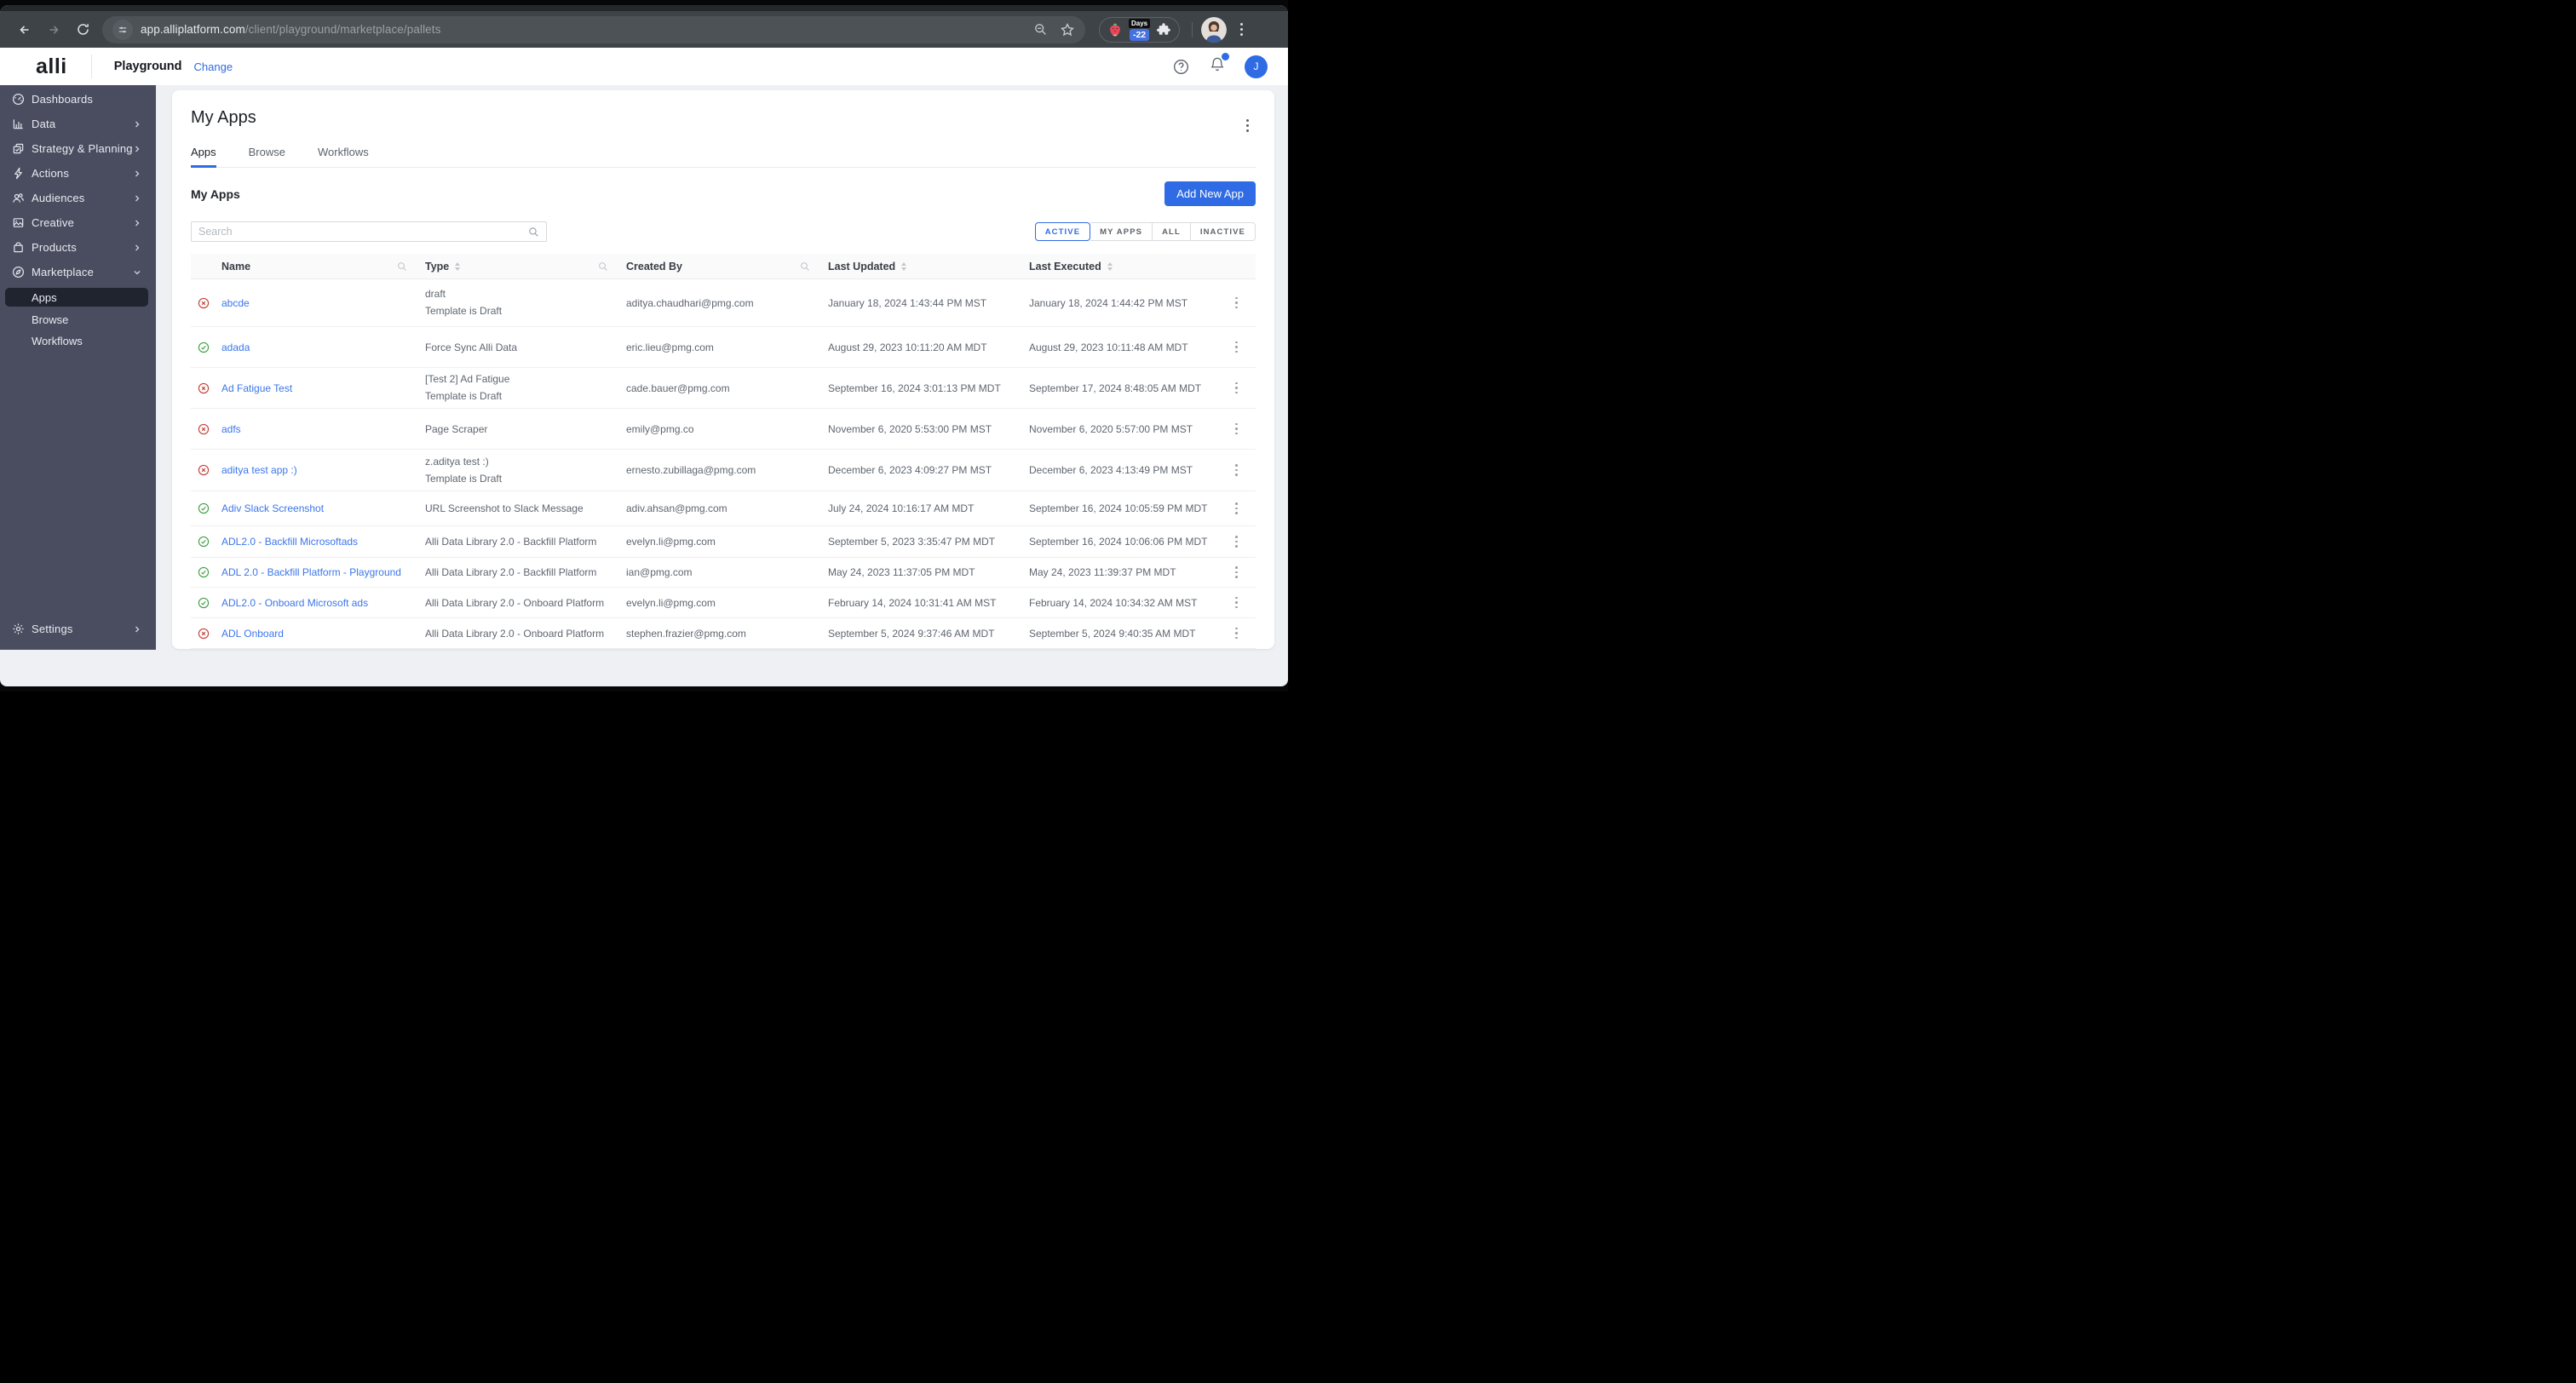 The image size is (2576, 1383). I want to click on filter-all: ALL, so click(1172, 231).